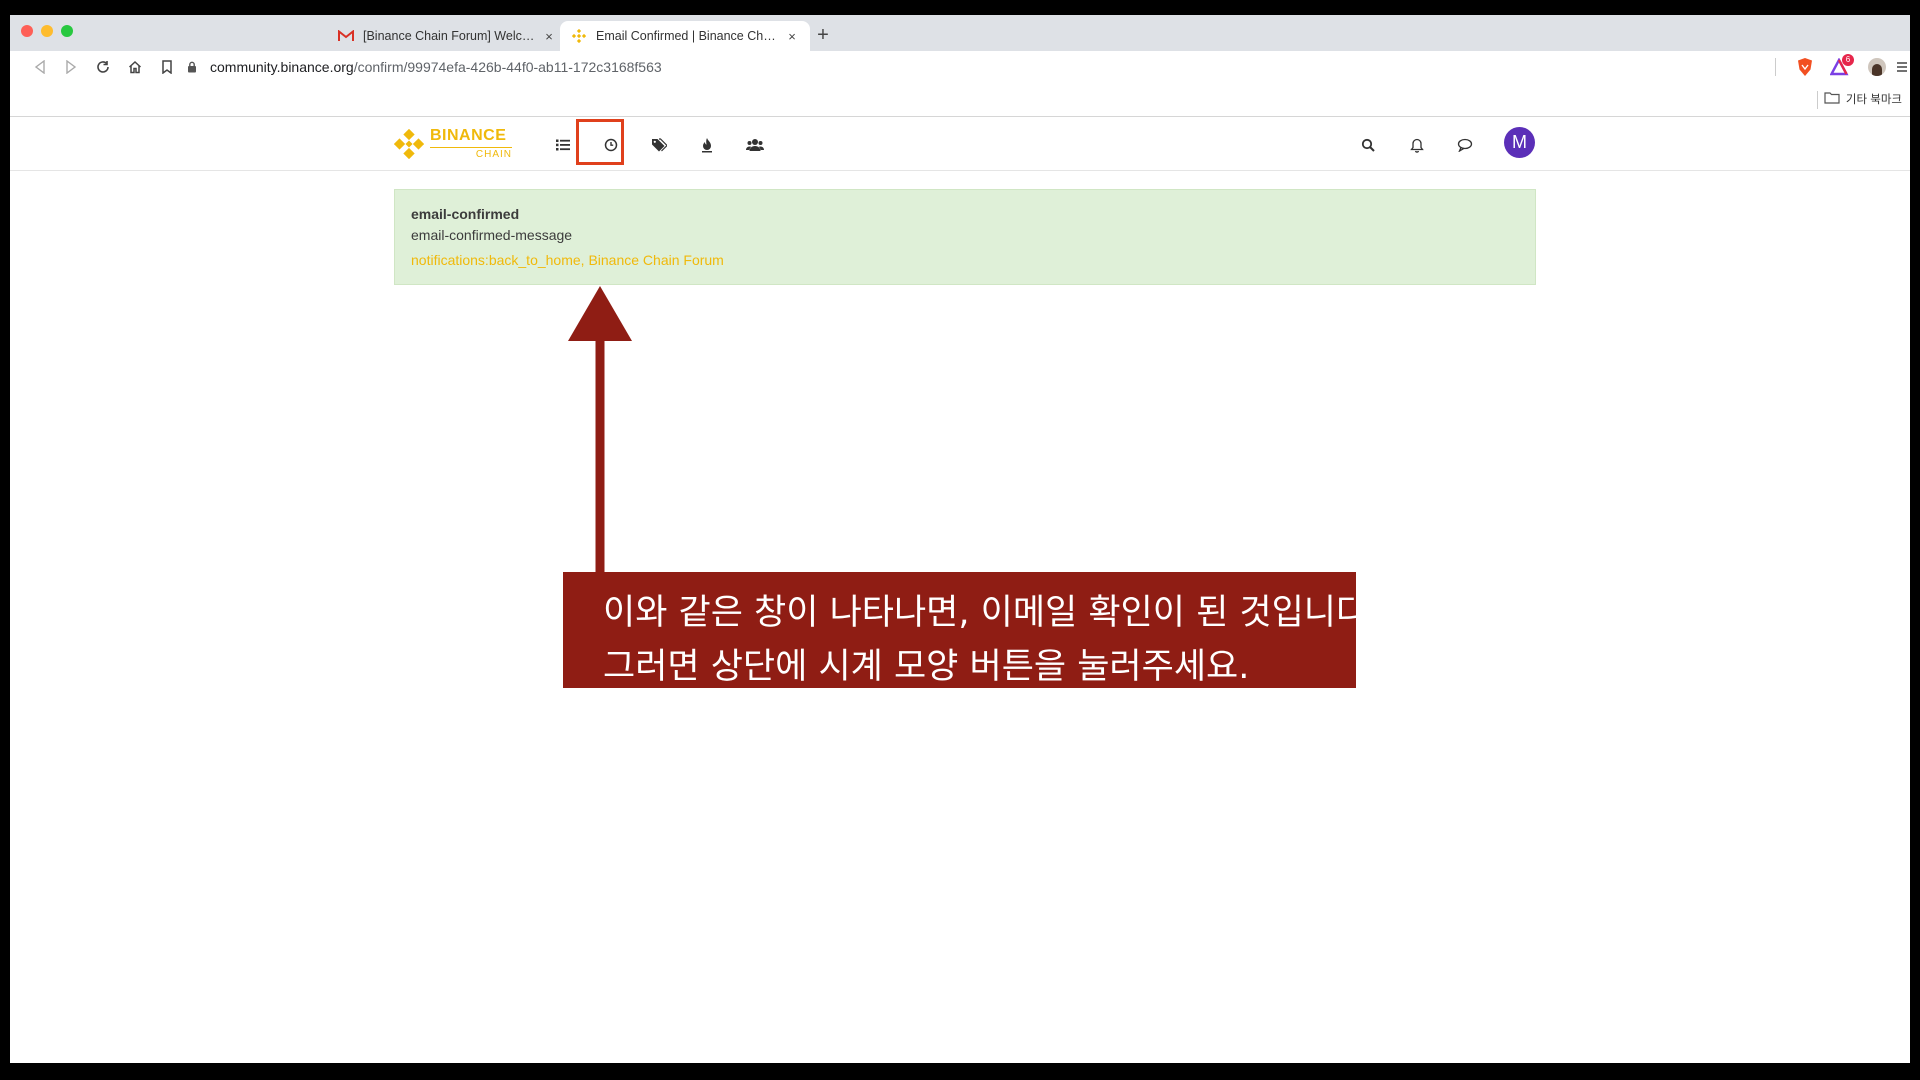 This screenshot has height=1080, width=1920. Describe the element at coordinates (135, 67) in the screenshot. I see `home-icon` at that location.